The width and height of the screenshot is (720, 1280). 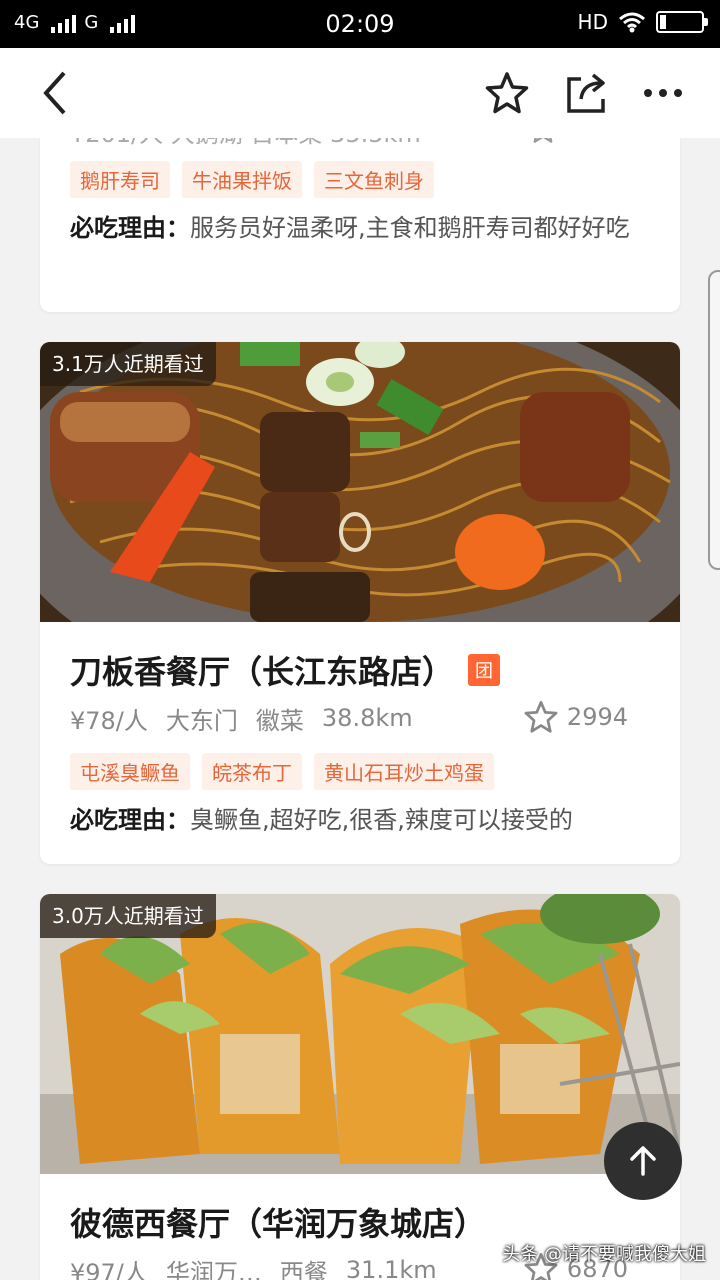 I want to click on must-eat-reason: 必吃理由：服务员好温柔呀,主食和鹅肝寿司都好好吃, so click(x=360, y=225).